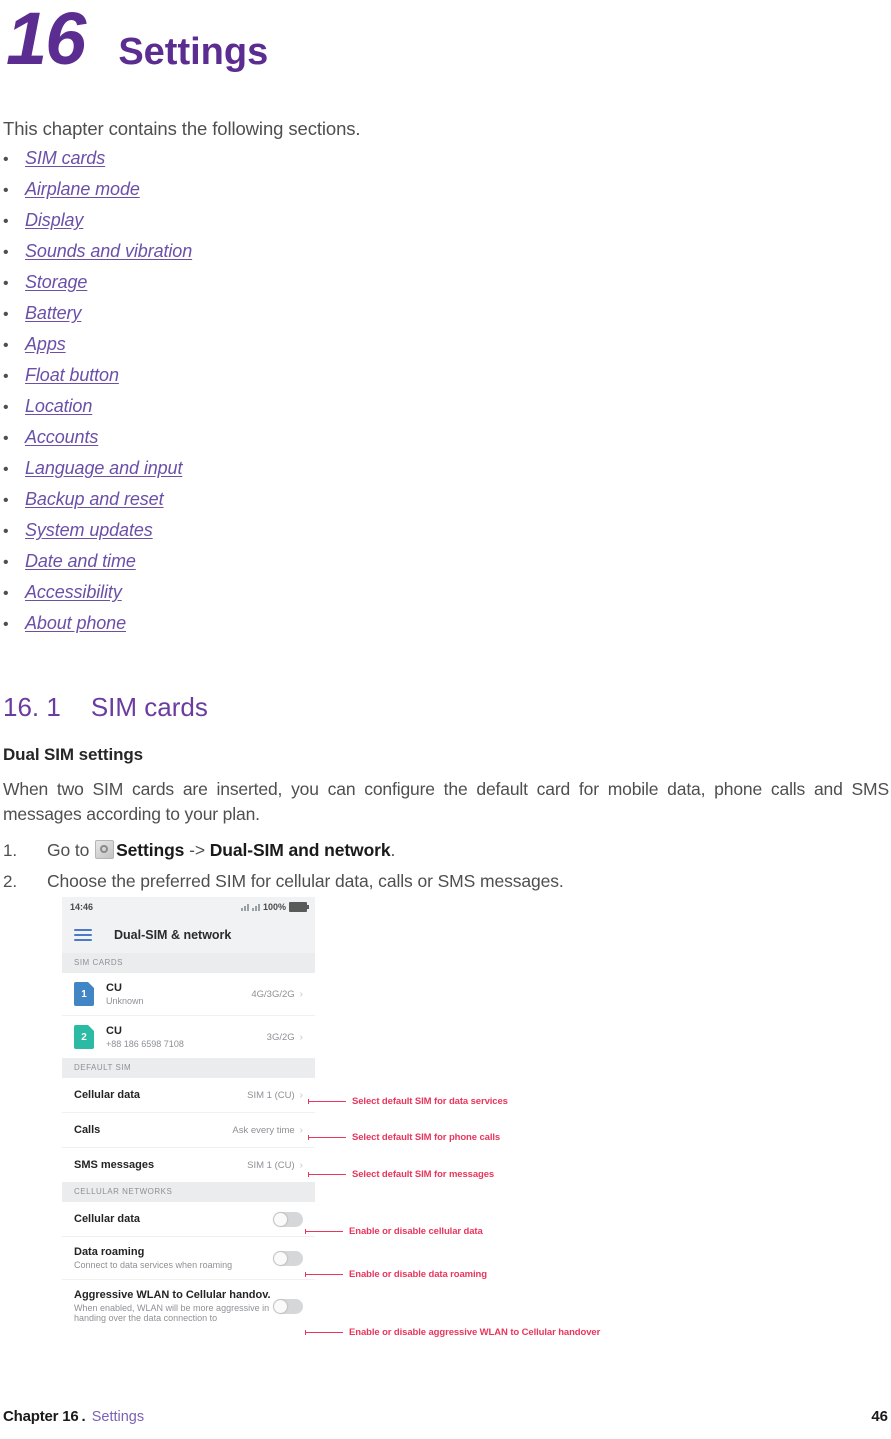  I want to click on list-item: • Accounts, so click(203, 442).